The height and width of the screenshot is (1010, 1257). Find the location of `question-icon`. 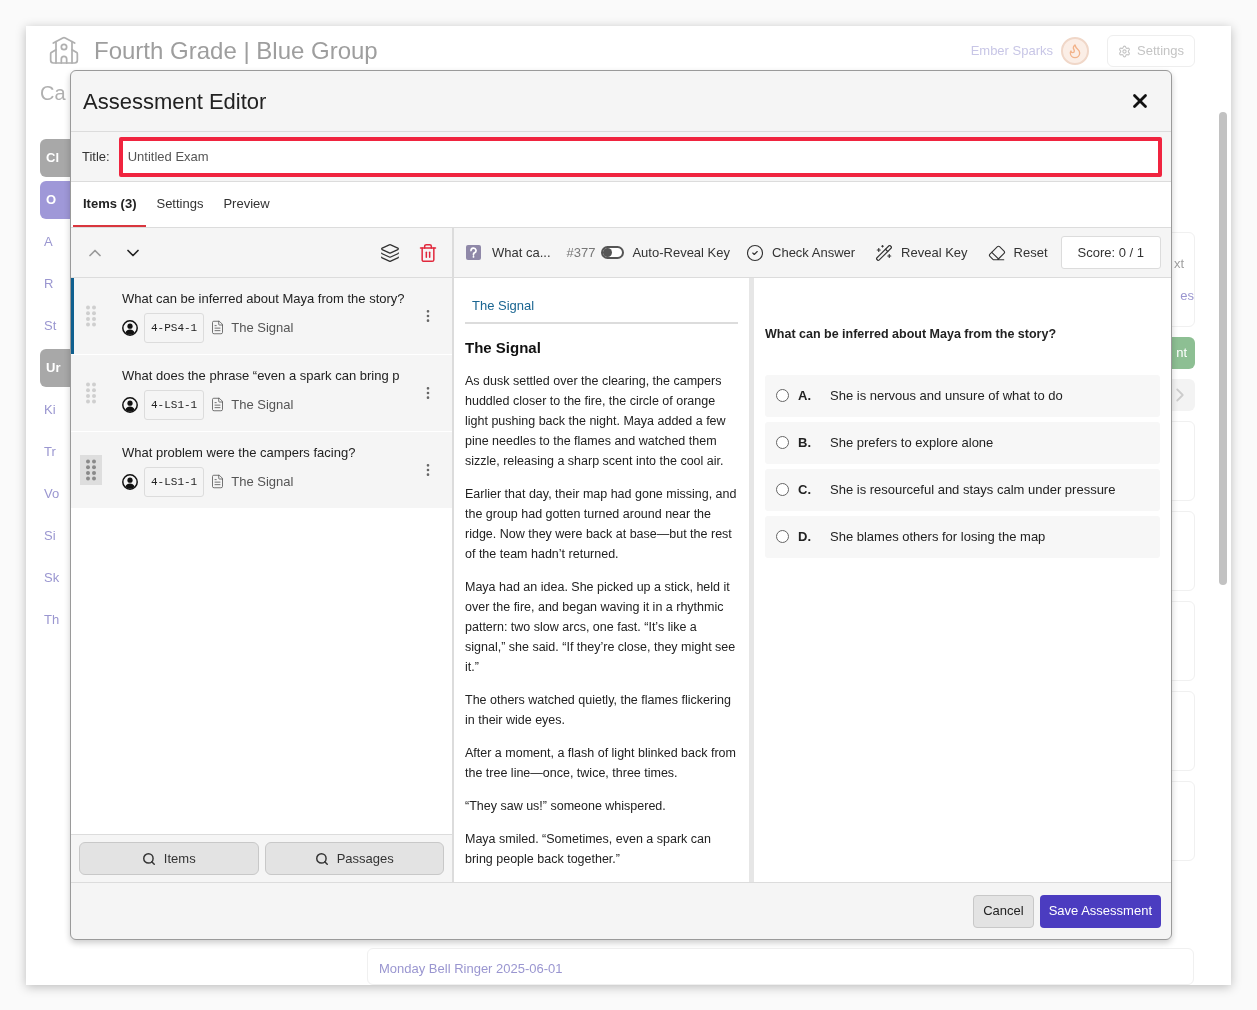

question-icon is located at coordinates (473, 252).